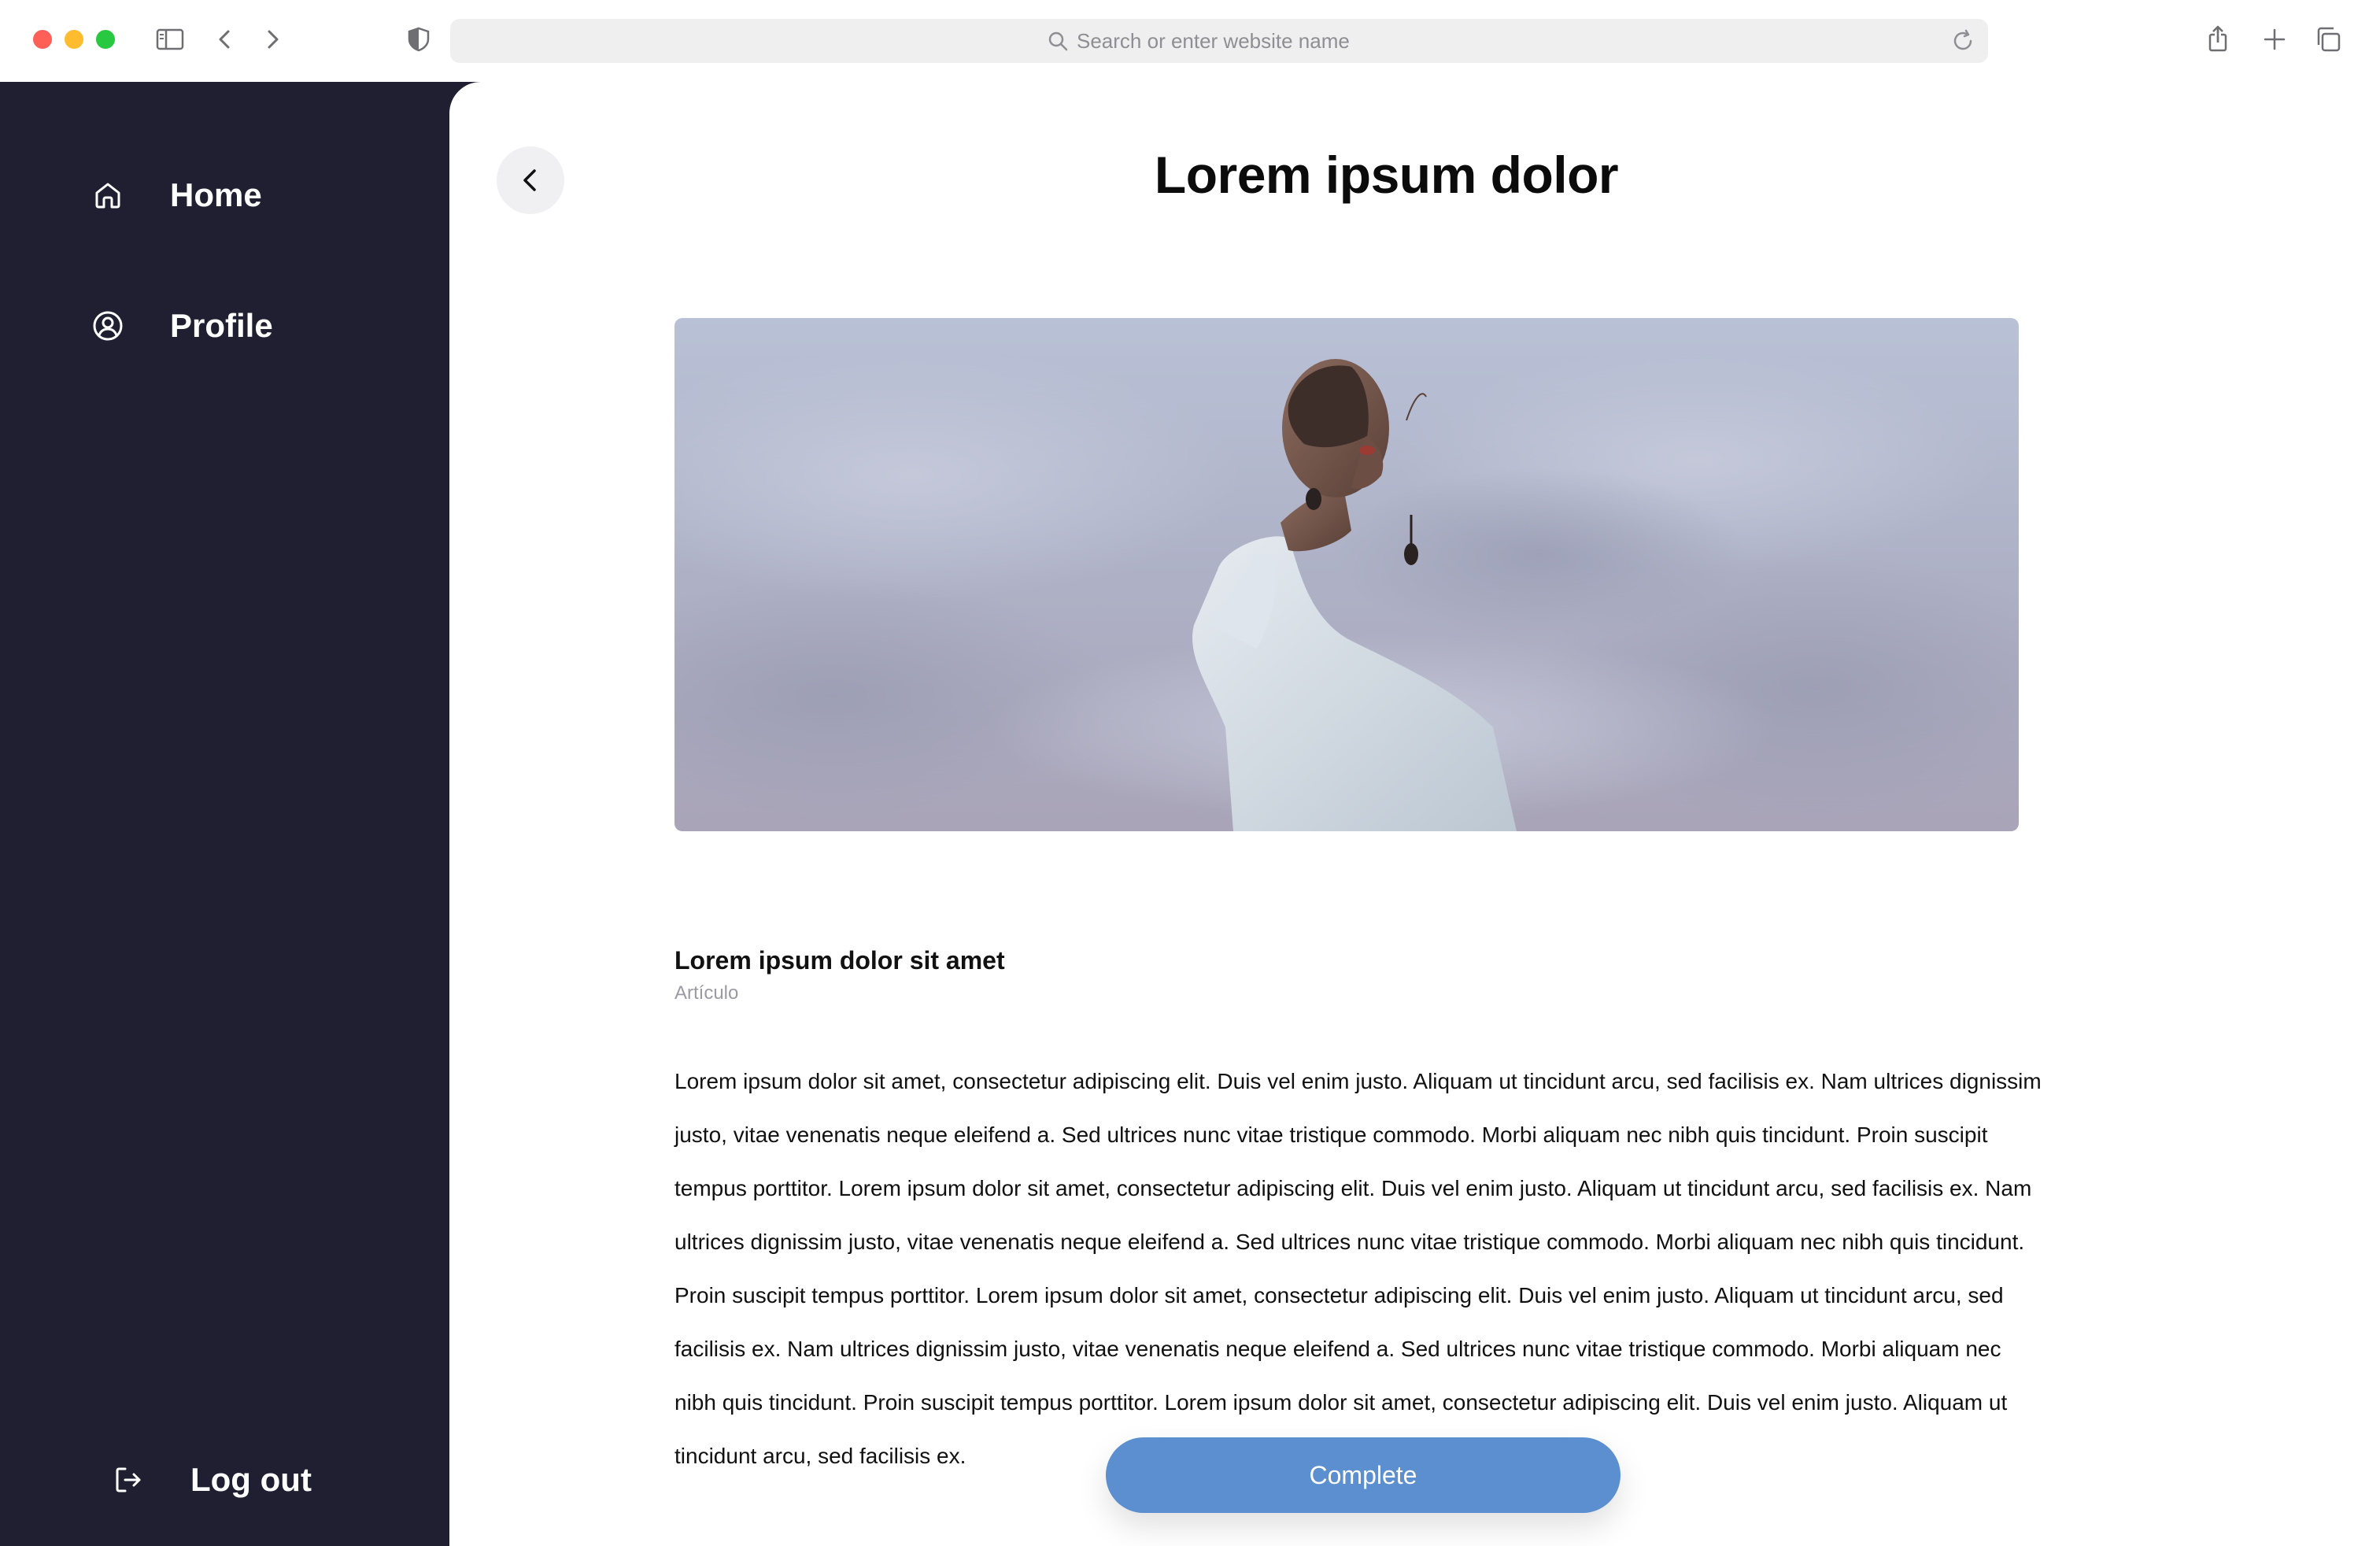 The width and height of the screenshot is (2380, 1546). Describe the element at coordinates (419, 39) in the screenshot. I see `privacy-shield-icon` at that location.